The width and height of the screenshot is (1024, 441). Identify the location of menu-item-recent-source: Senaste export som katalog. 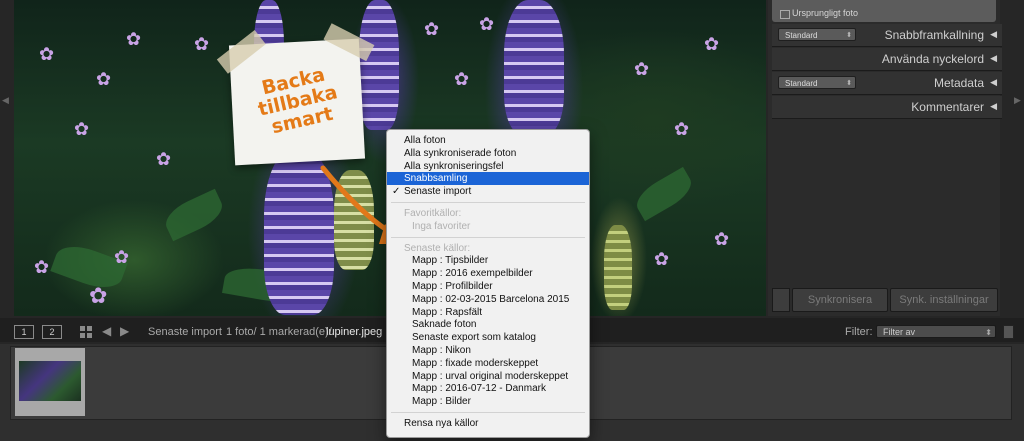
(488, 337).